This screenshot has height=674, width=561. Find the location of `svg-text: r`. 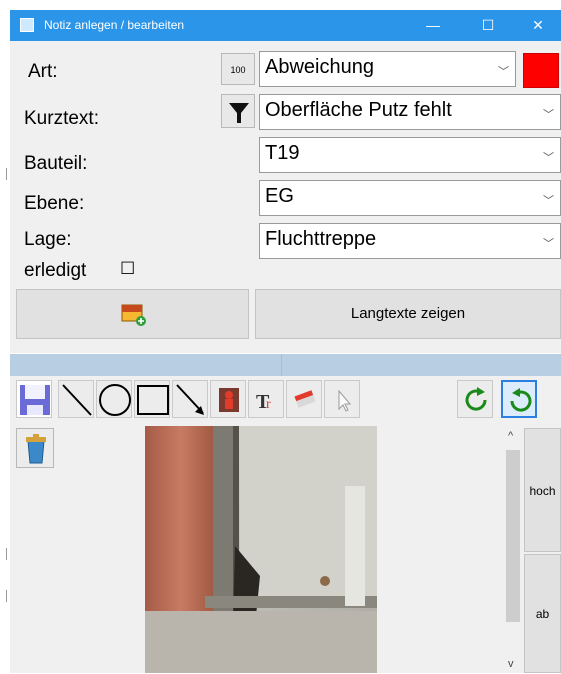

svg-text: r is located at coordinates (268, 404).